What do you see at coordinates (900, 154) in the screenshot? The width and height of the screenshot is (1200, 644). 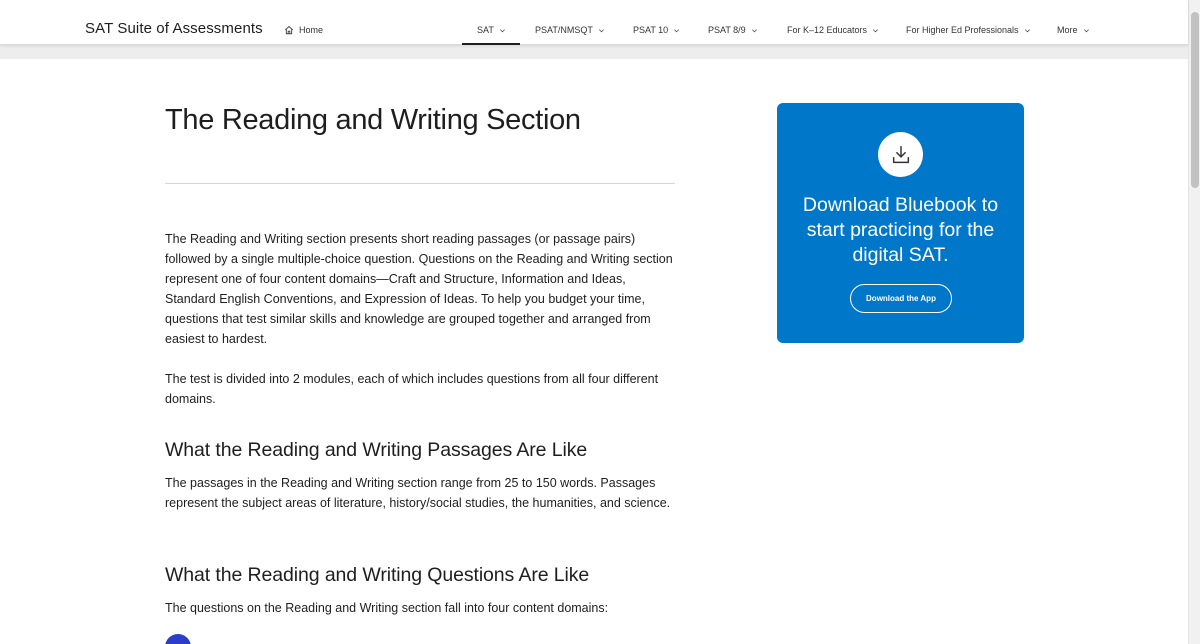 I see `download-icon` at bounding box center [900, 154].